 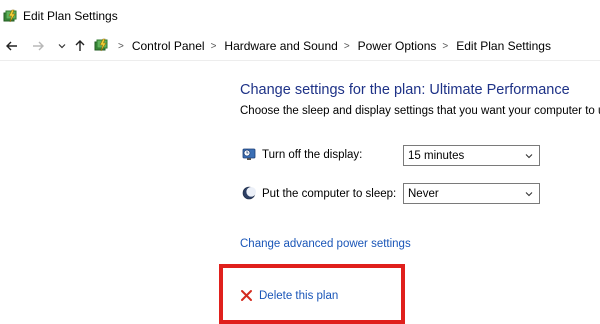 I want to click on monitor-clock-icon, so click(x=249, y=154).